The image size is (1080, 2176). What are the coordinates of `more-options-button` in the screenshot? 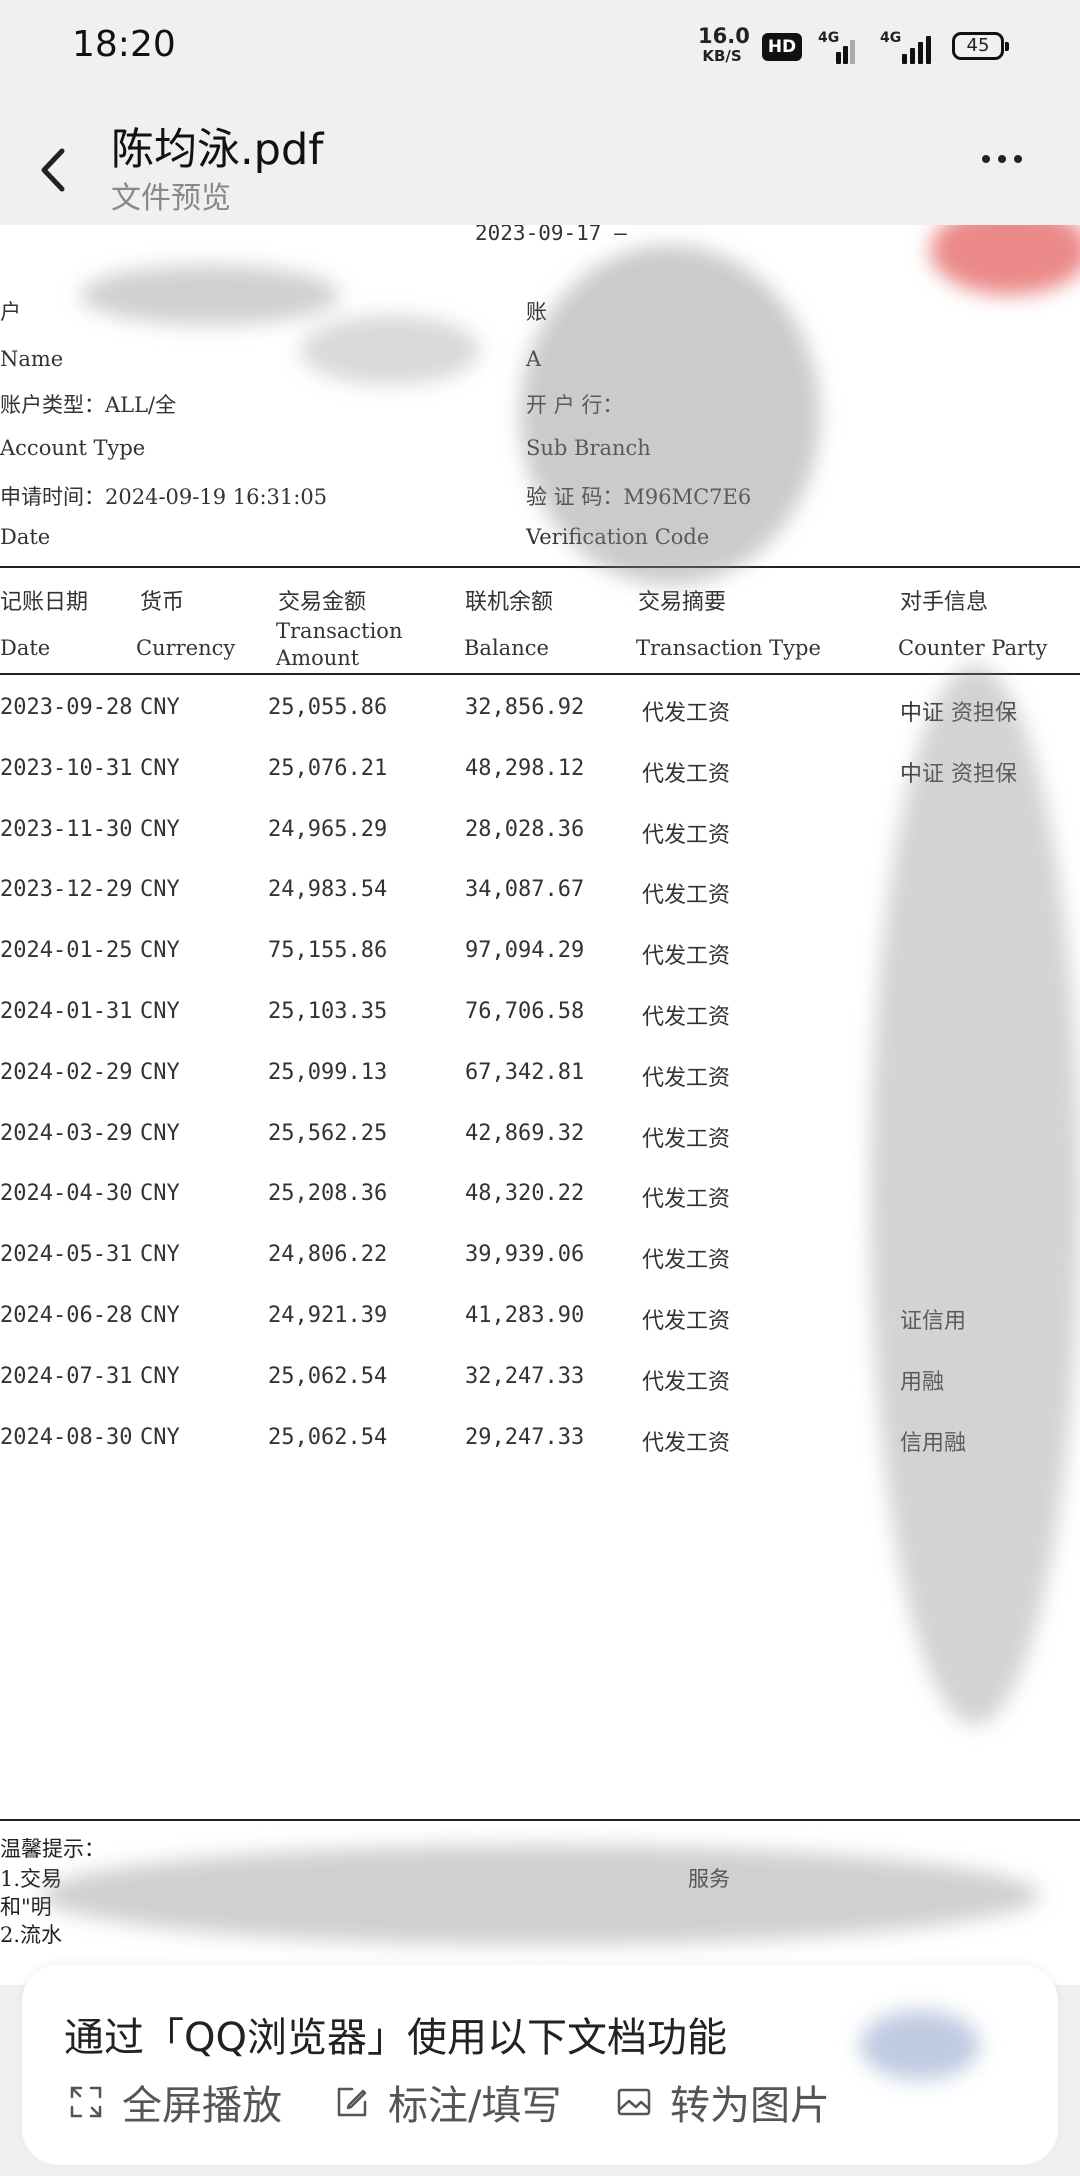 It's located at (1002, 165).